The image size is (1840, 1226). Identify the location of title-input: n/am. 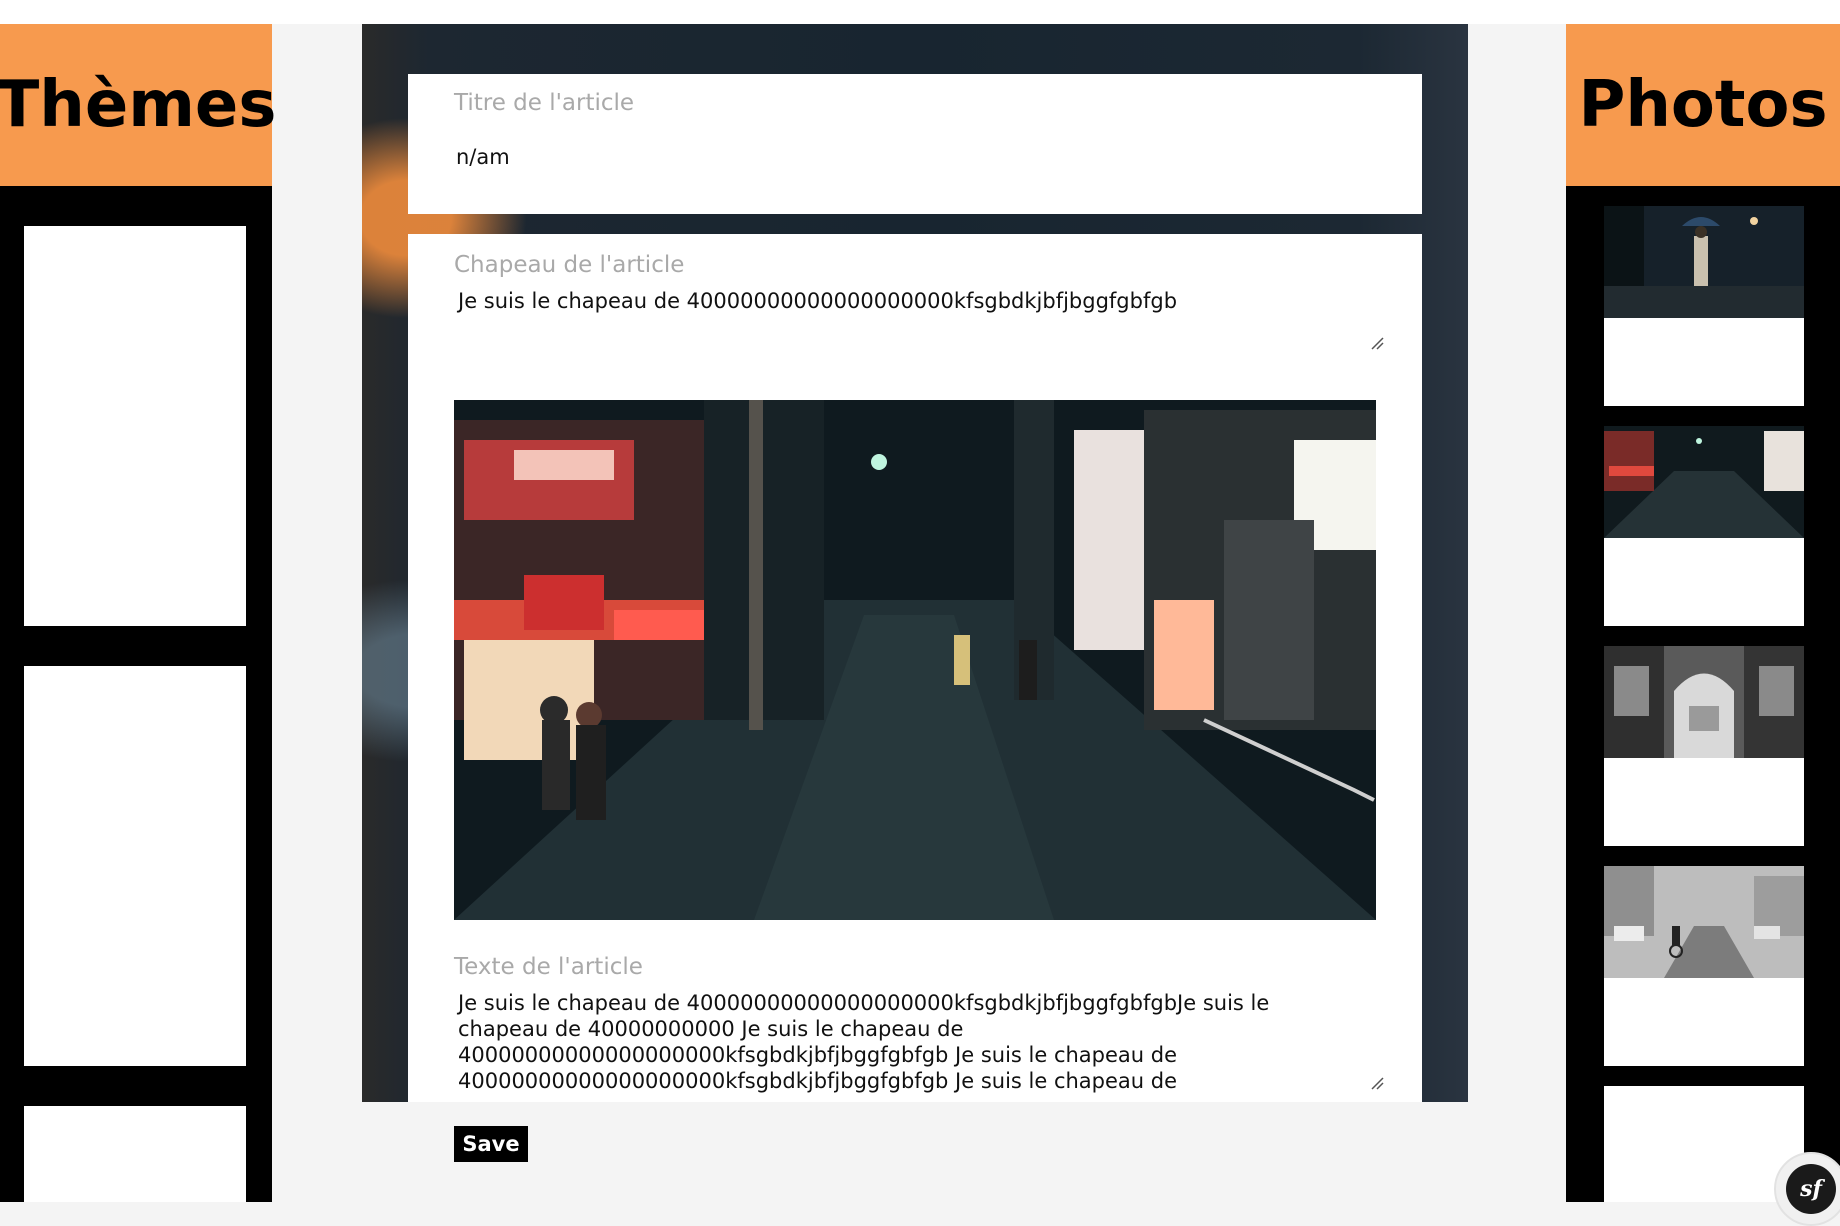
(926, 157).